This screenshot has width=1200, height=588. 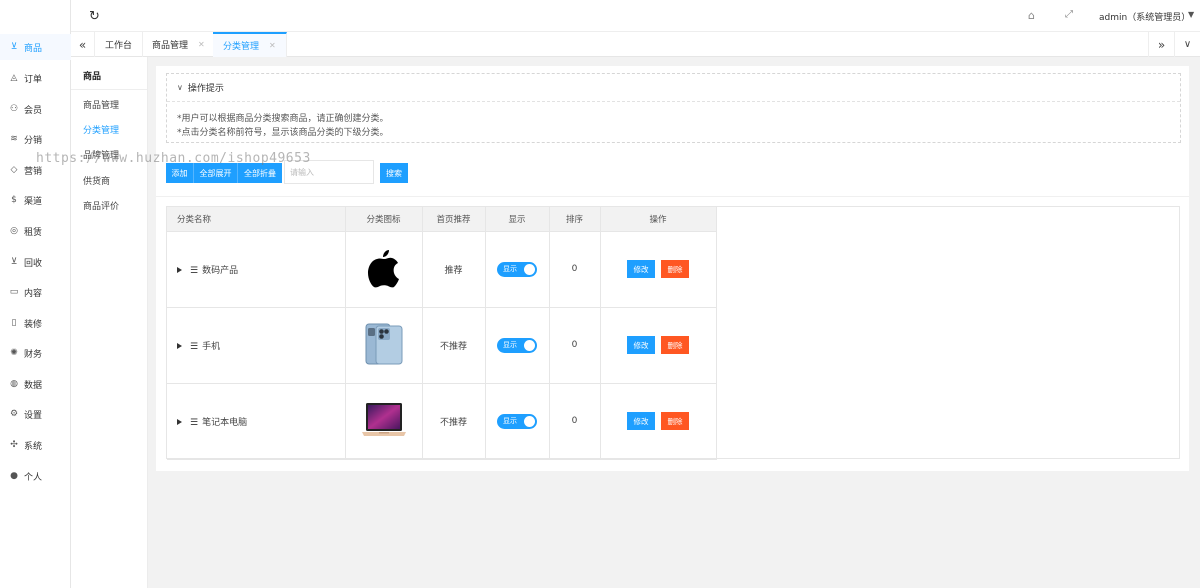 I want to click on sub-nav-item-supplier: 供货商, so click(x=96, y=180).